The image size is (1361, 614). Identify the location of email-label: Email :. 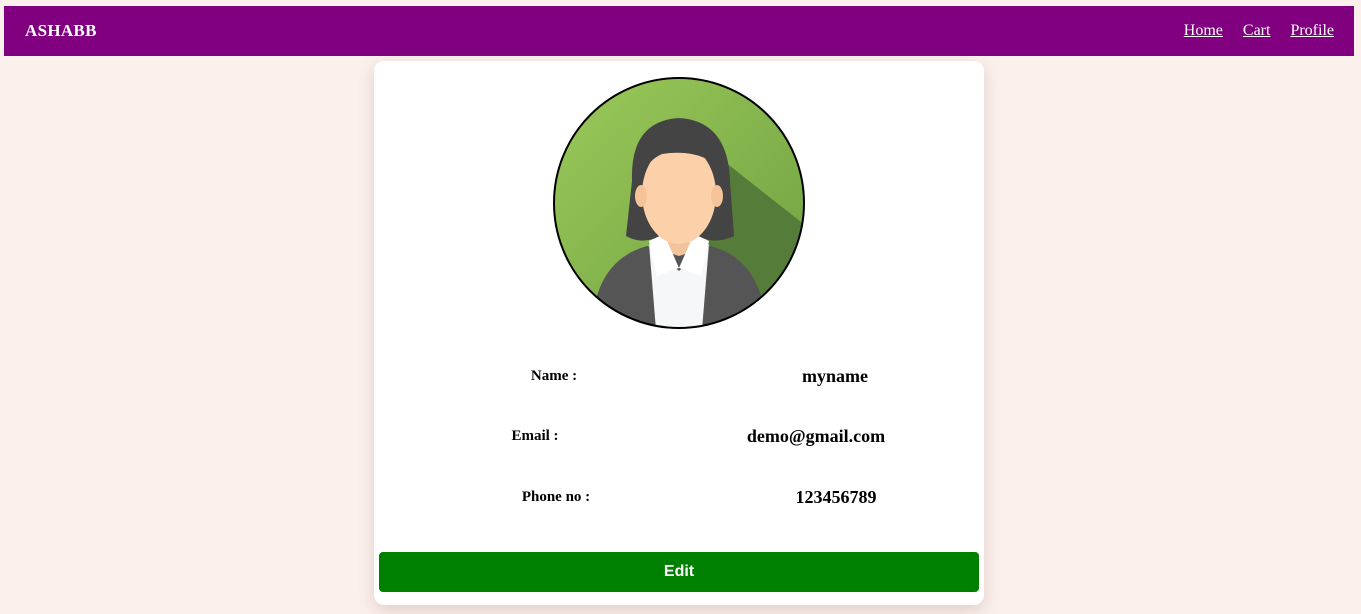
(535, 436).